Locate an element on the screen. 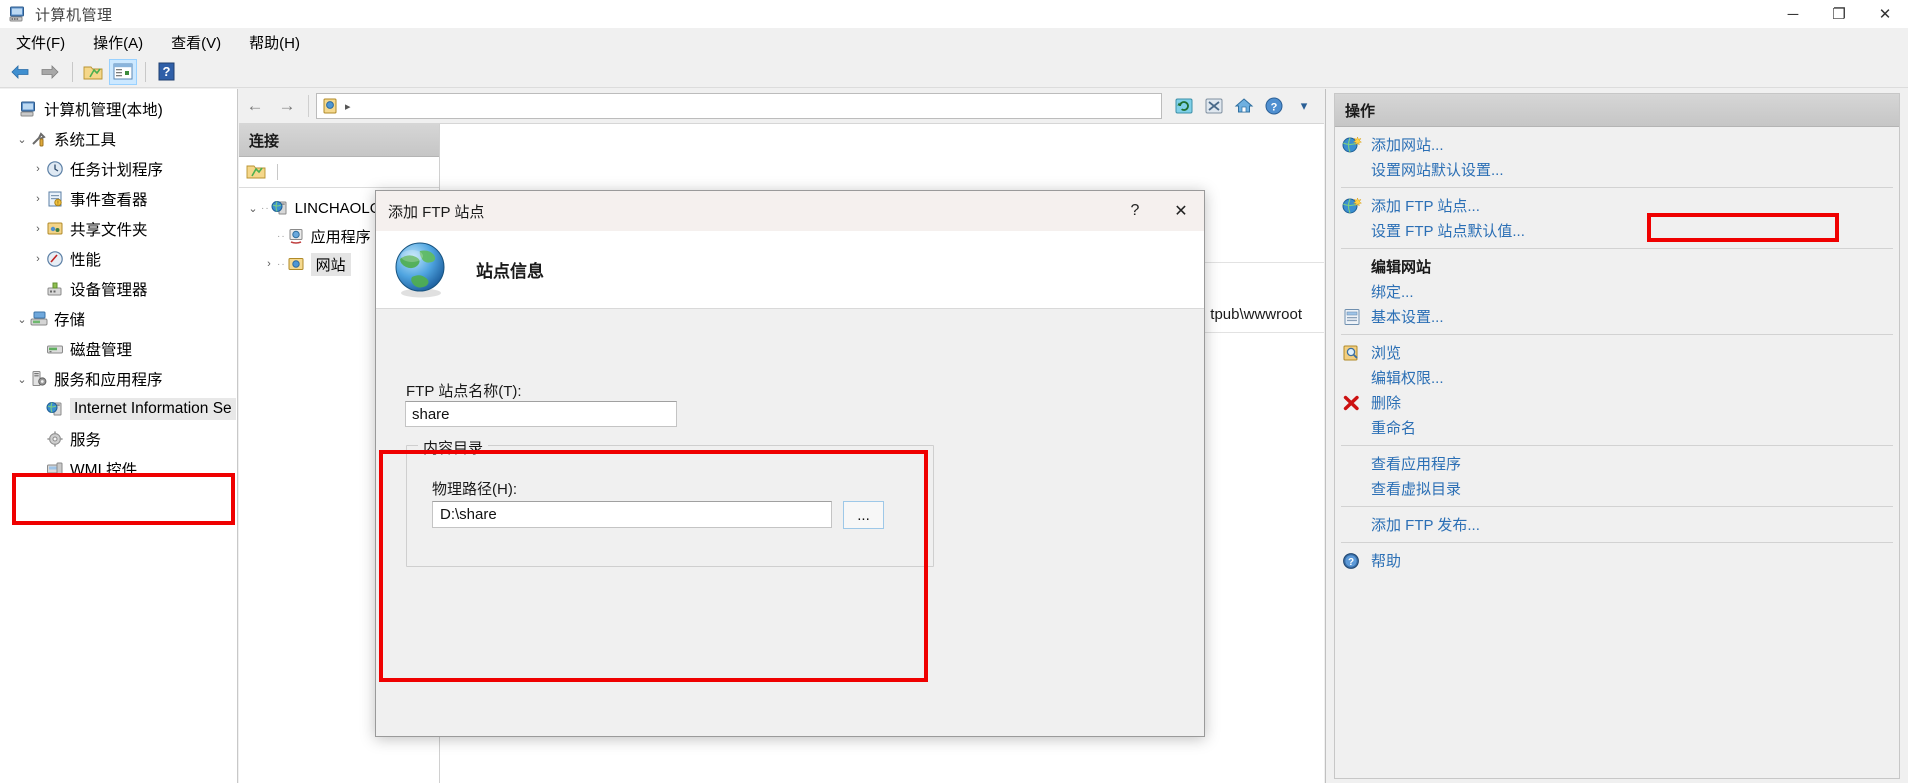 The height and width of the screenshot is (783, 1908). tree-item-disk-management: 磁盘管理 is located at coordinates (118, 349).